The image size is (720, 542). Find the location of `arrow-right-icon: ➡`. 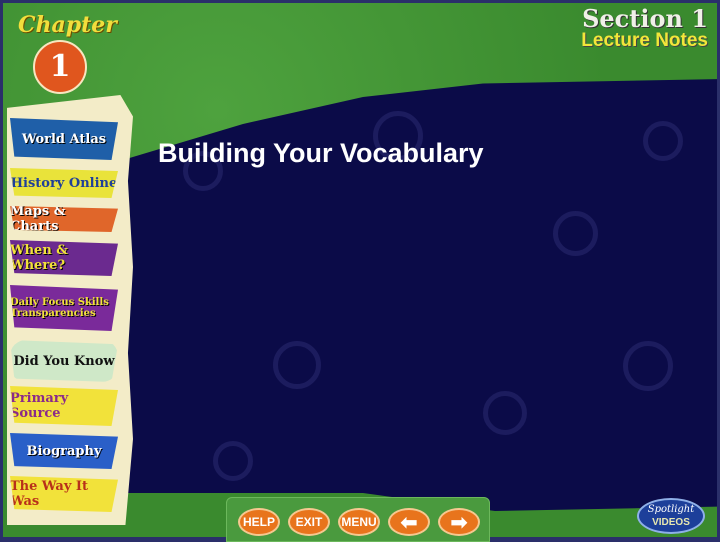

arrow-right-icon: ➡ is located at coordinates (459, 522).